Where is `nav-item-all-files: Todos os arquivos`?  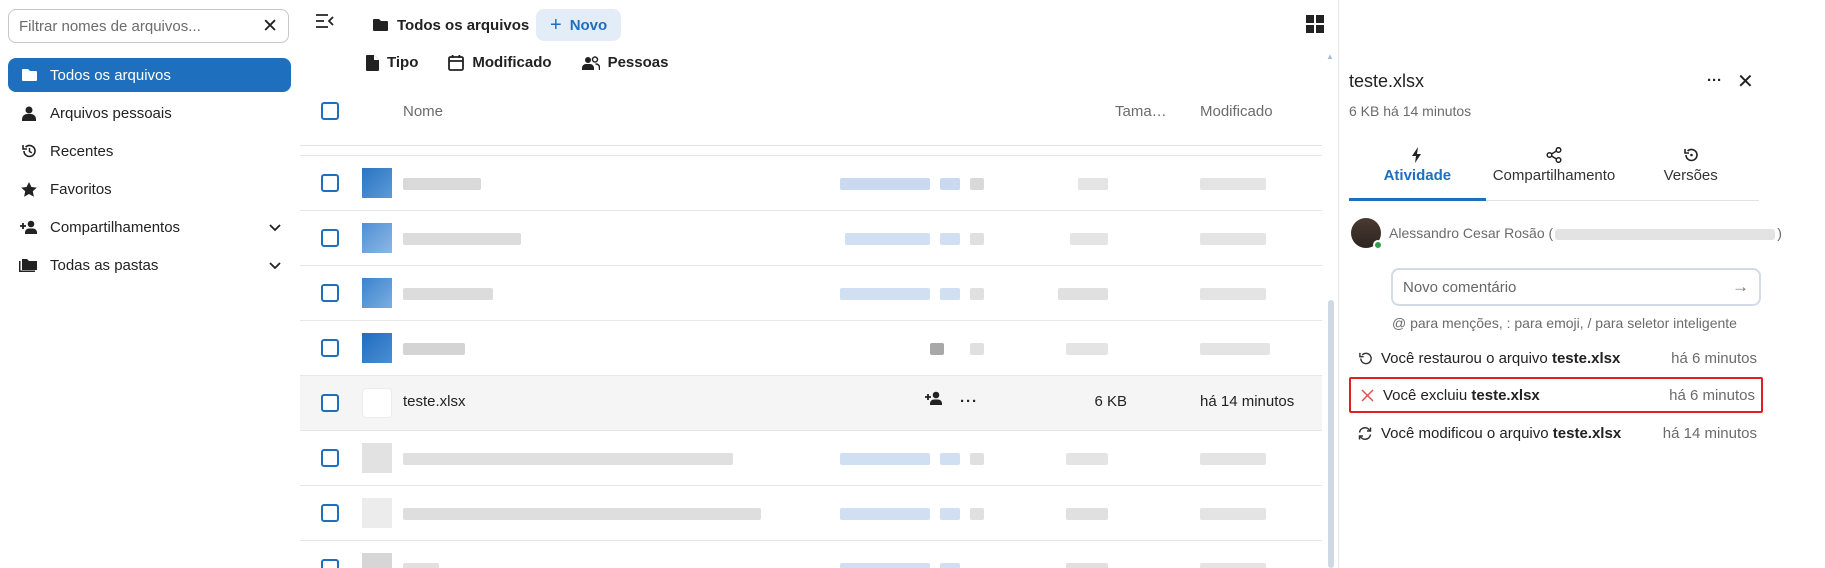 nav-item-all-files: Todos os arquivos is located at coordinates (149, 75).